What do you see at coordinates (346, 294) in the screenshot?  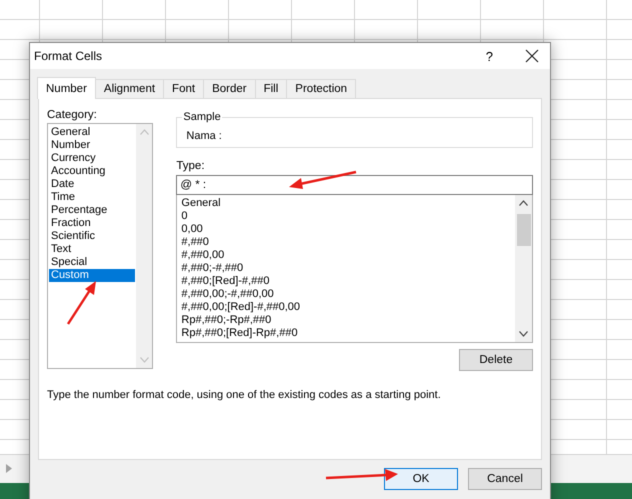 I see `format-item: #,##0,00;-#,##0,00` at bounding box center [346, 294].